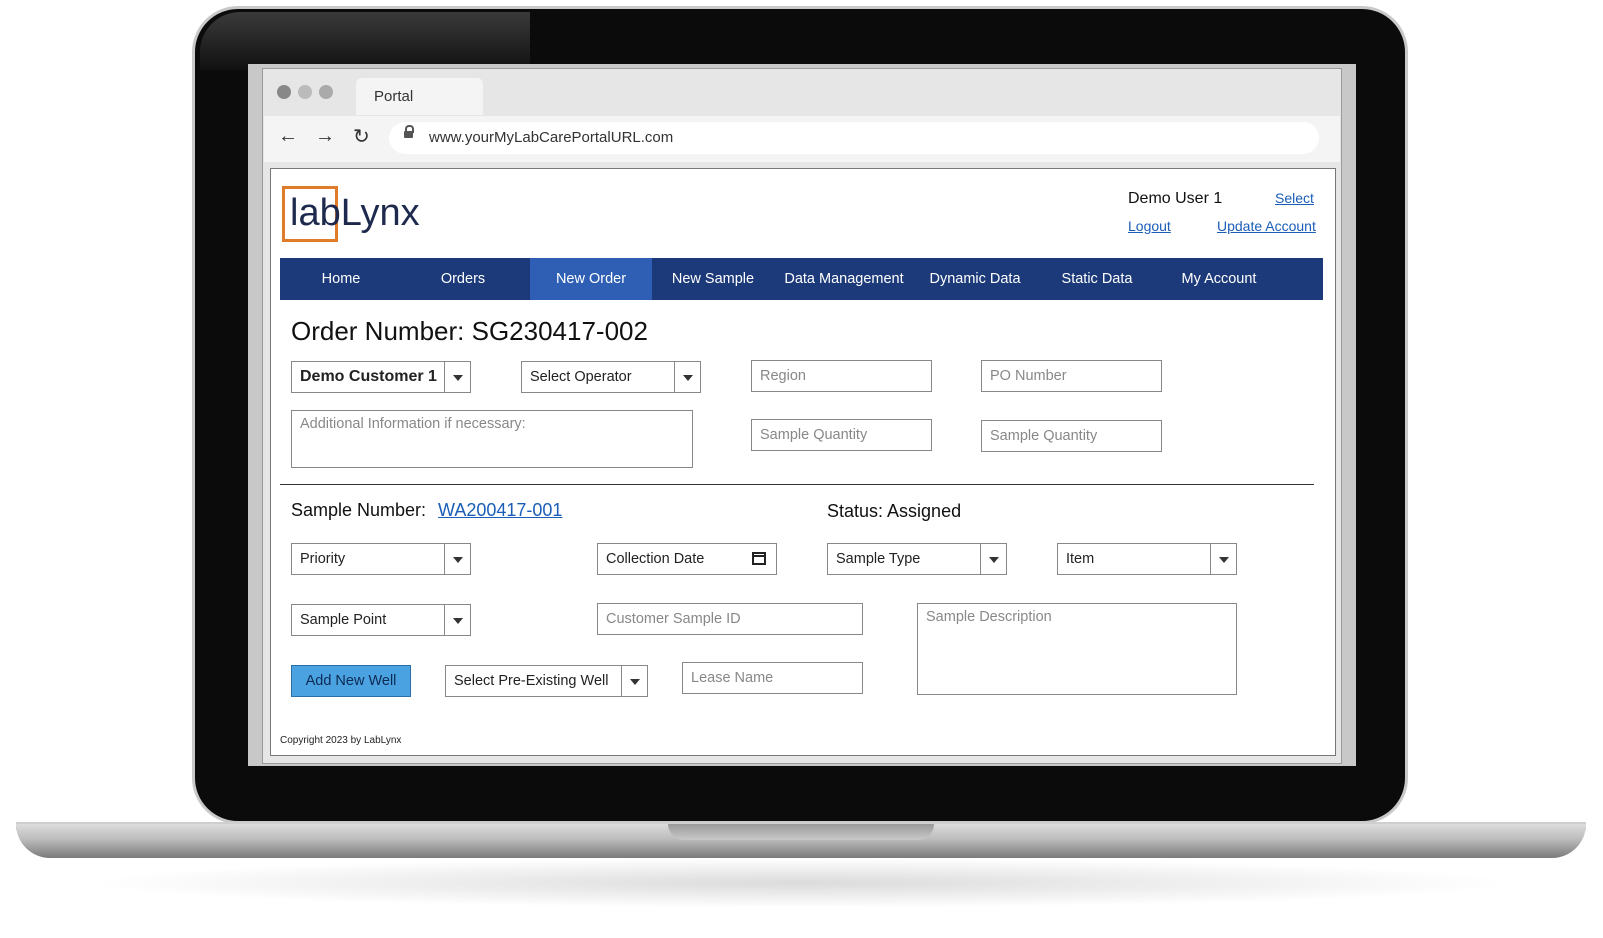 The width and height of the screenshot is (1603, 938). Describe the element at coordinates (800, 883) in the screenshot. I see `laptop-shadow` at that location.